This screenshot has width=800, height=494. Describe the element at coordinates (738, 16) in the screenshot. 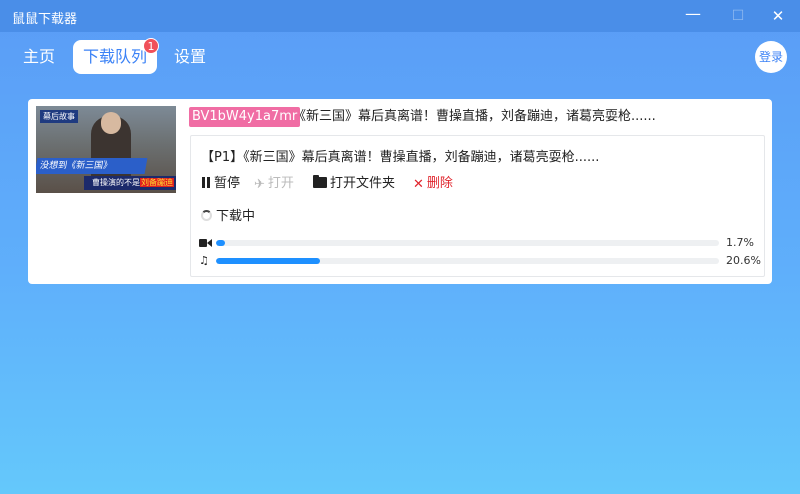

I see `maximize-button: ☐` at that location.